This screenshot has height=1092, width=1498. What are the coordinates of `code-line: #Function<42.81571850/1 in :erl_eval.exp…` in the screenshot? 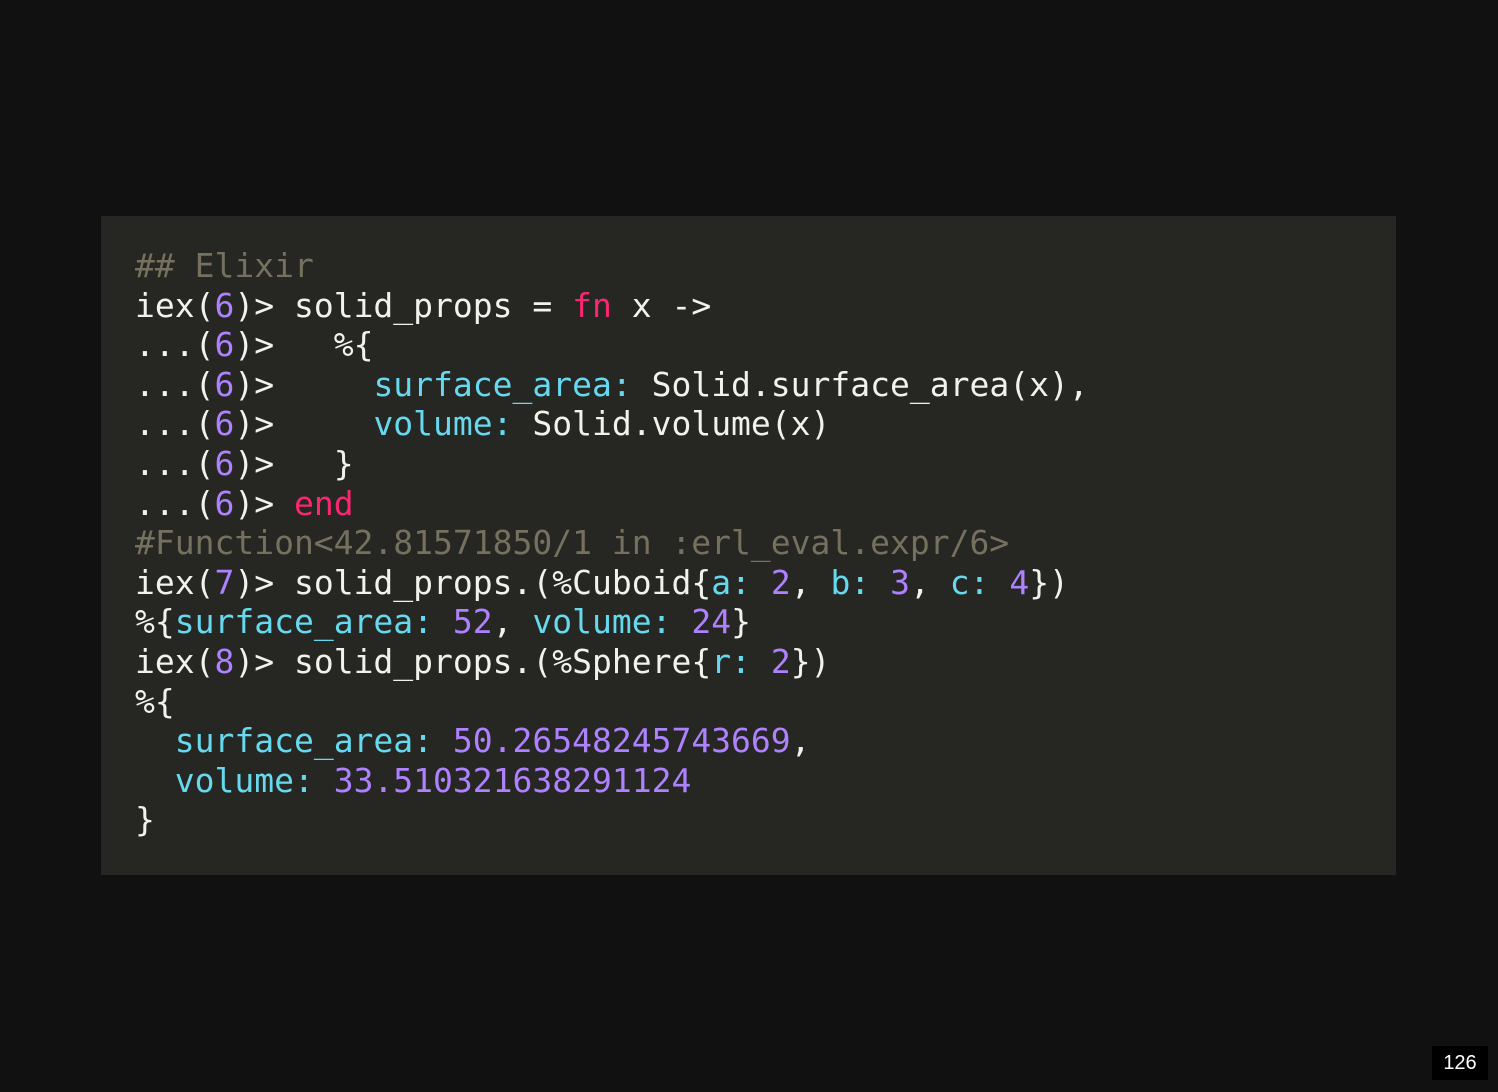 It's located at (765, 543).